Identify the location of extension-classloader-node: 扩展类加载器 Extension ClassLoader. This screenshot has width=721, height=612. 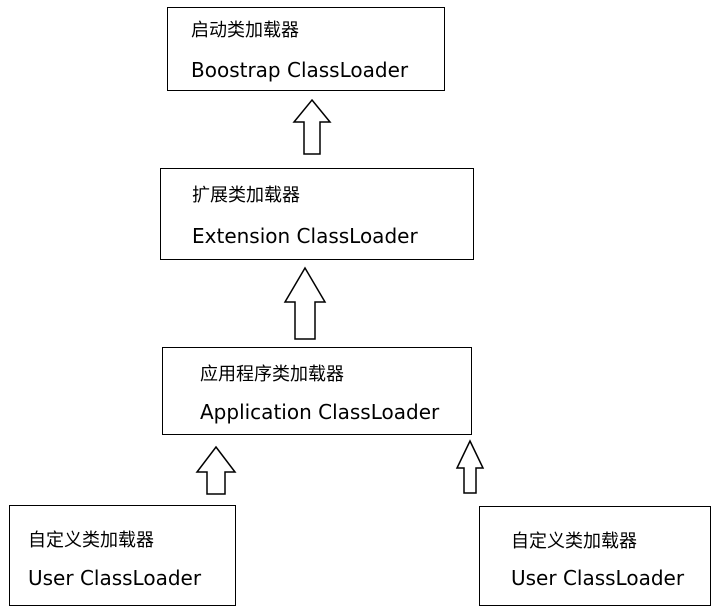
(317, 214).